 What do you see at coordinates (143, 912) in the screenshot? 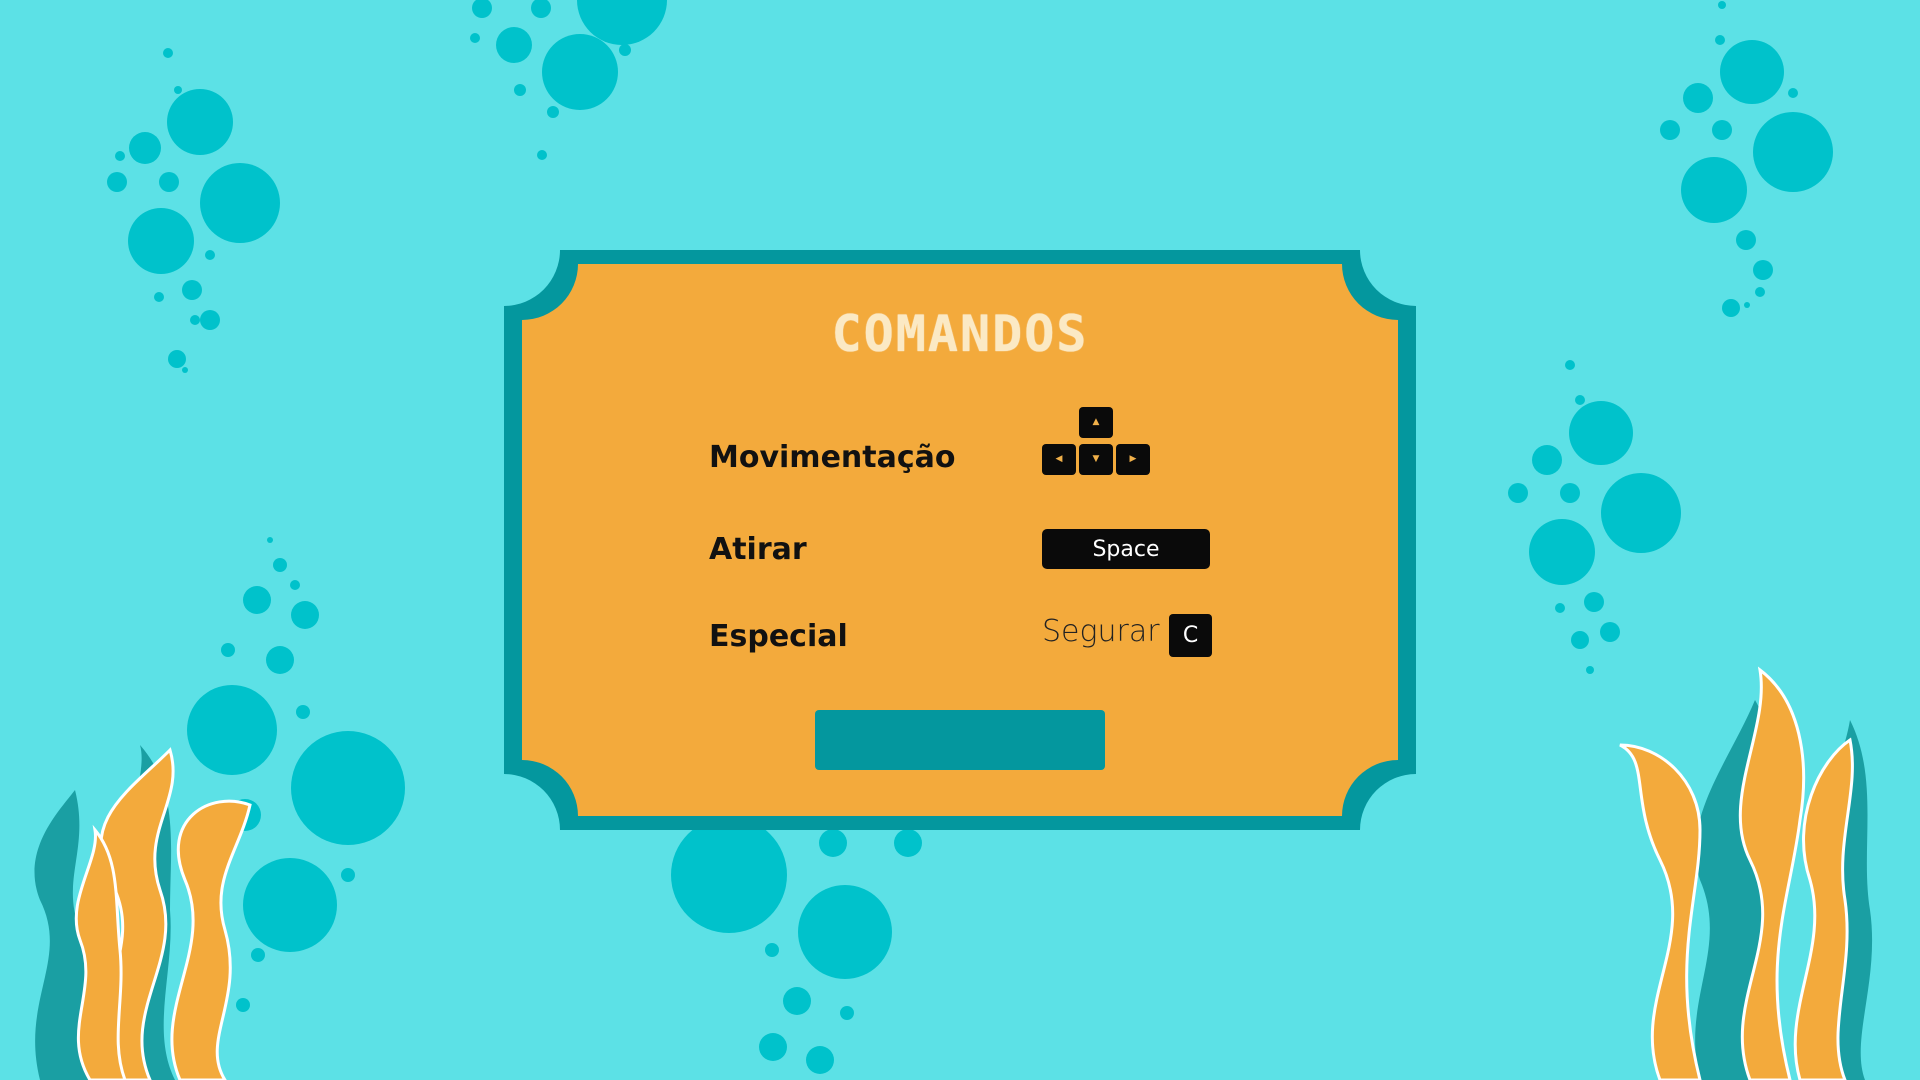
I see `seaweed-left` at bounding box center [143, 912].